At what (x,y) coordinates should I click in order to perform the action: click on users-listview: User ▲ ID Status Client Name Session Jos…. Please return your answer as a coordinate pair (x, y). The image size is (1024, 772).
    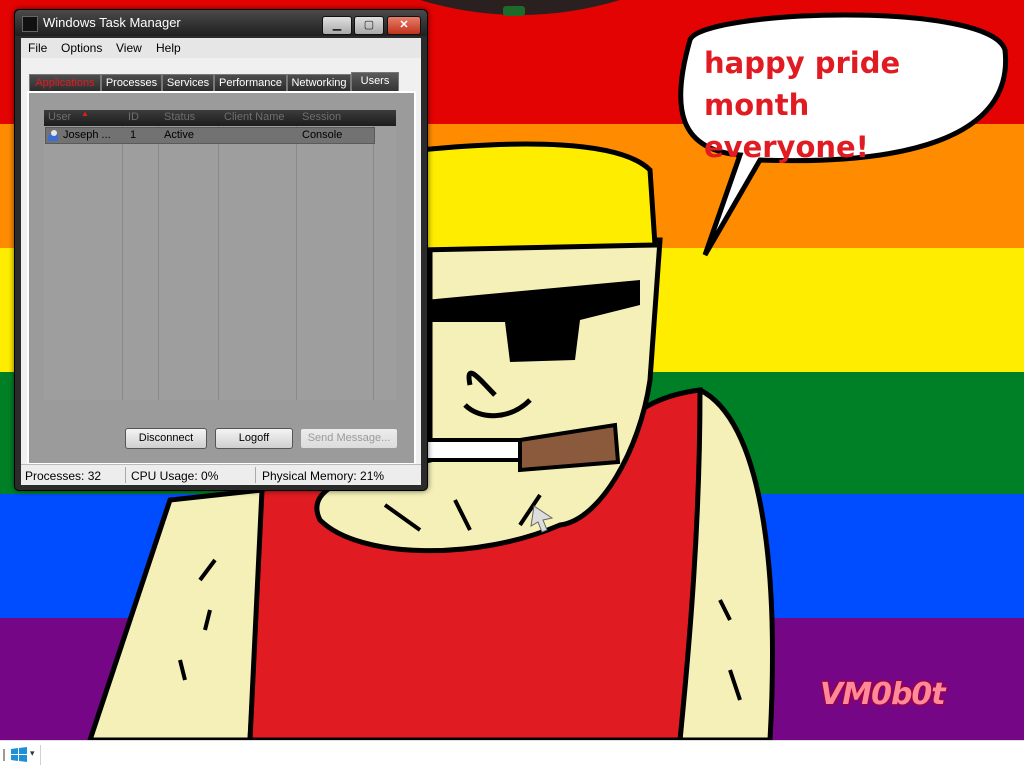
    Looking at the image, I should click on (220, 254).